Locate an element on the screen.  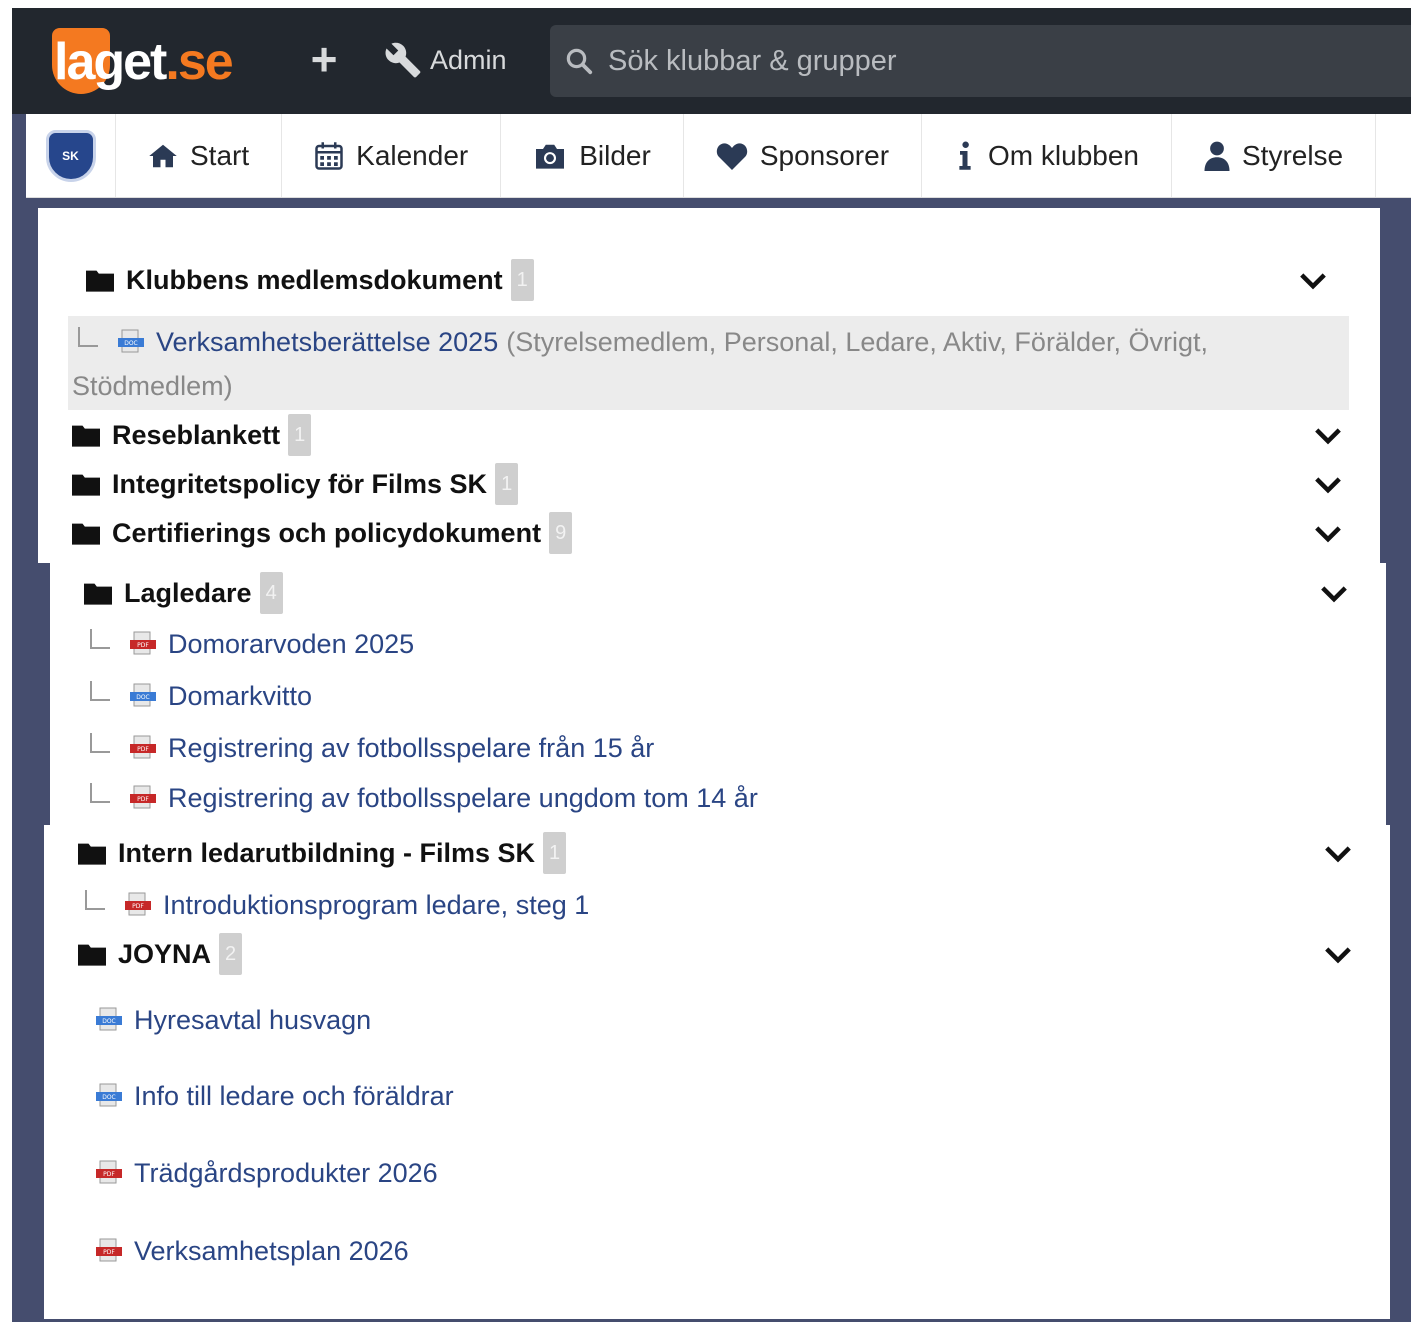
count-badge: 2 is located at coordinates (231, 954).